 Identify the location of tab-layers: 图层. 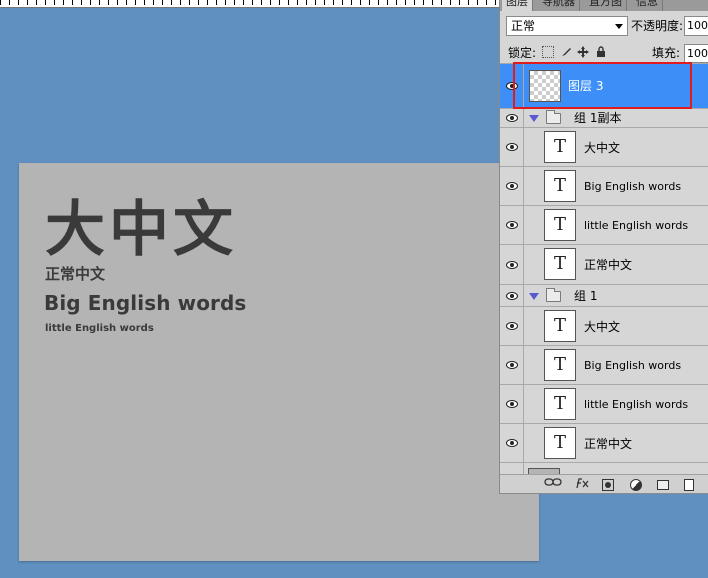
(517, 5).